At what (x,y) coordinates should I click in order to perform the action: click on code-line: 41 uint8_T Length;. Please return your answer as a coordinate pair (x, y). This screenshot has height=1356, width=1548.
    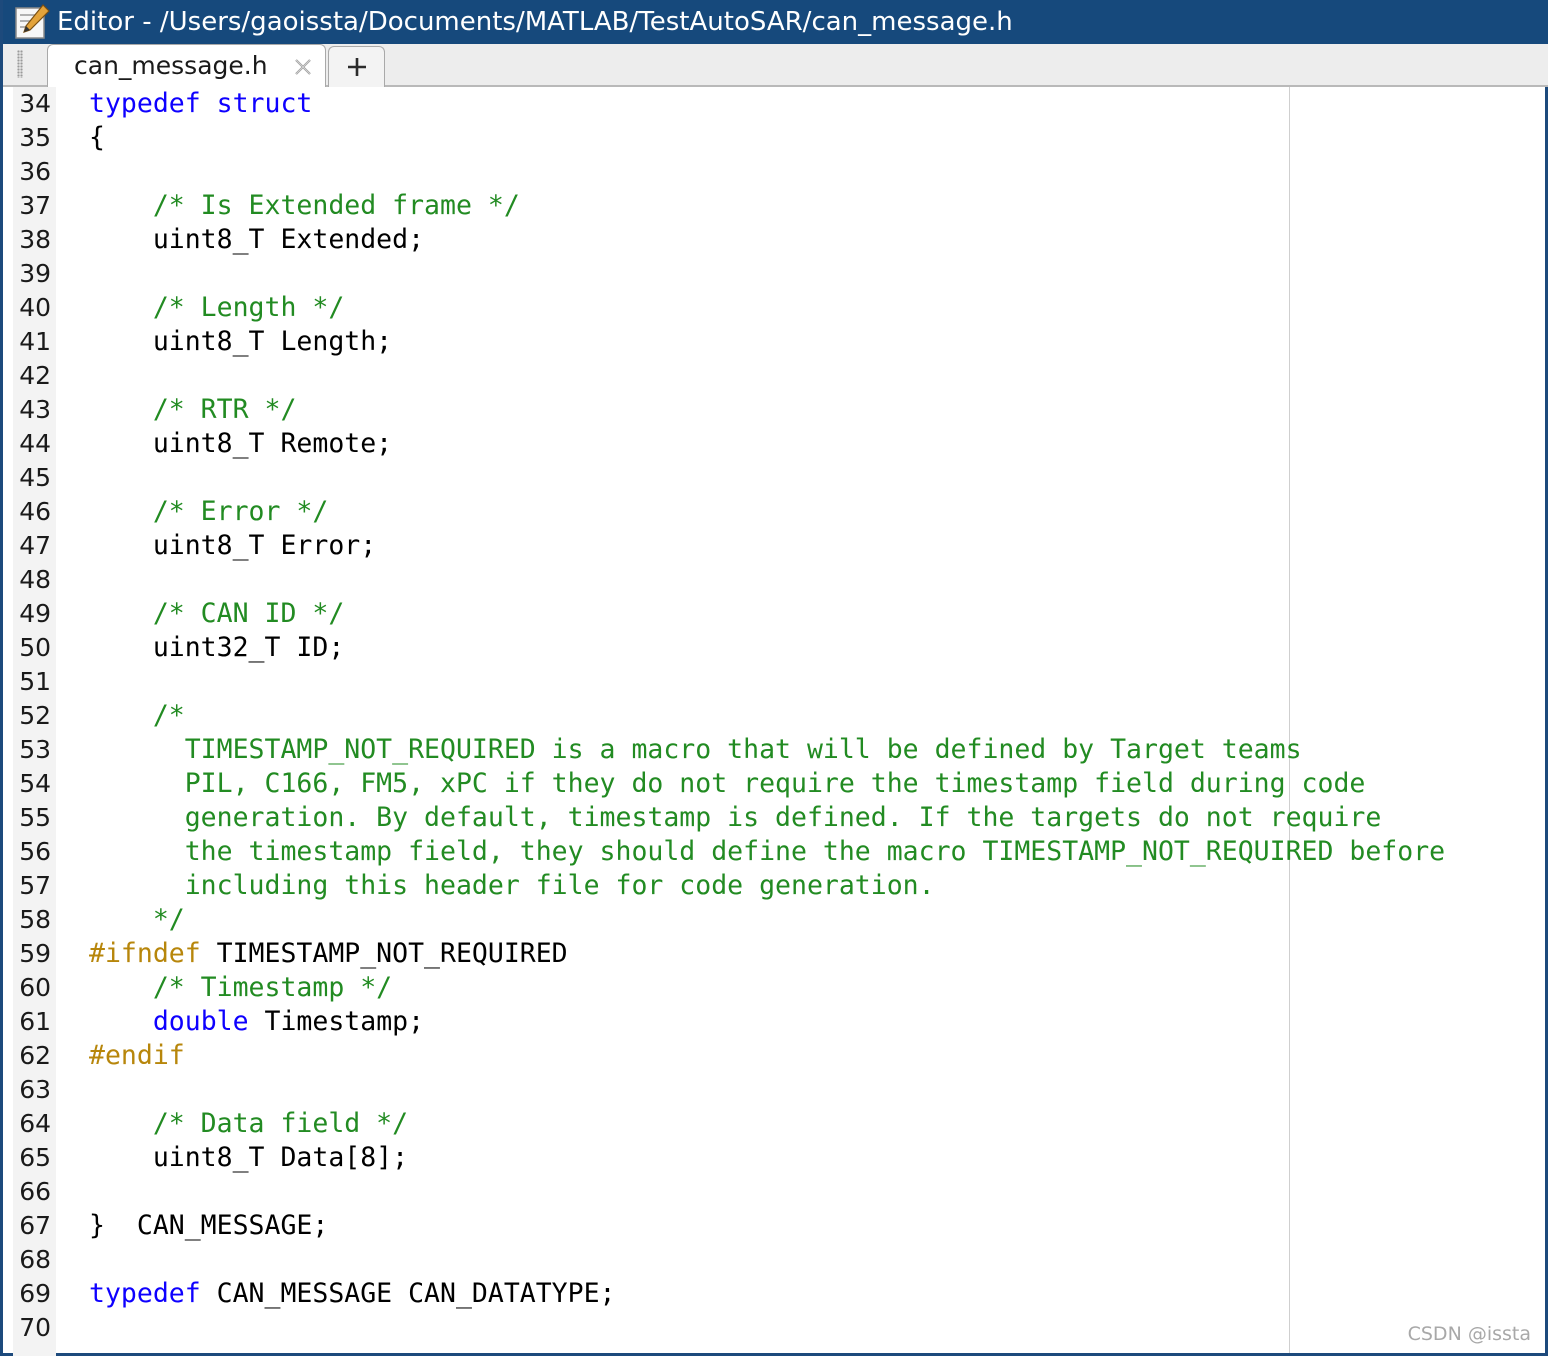
    Looking at the image, I should click on (780, 342).